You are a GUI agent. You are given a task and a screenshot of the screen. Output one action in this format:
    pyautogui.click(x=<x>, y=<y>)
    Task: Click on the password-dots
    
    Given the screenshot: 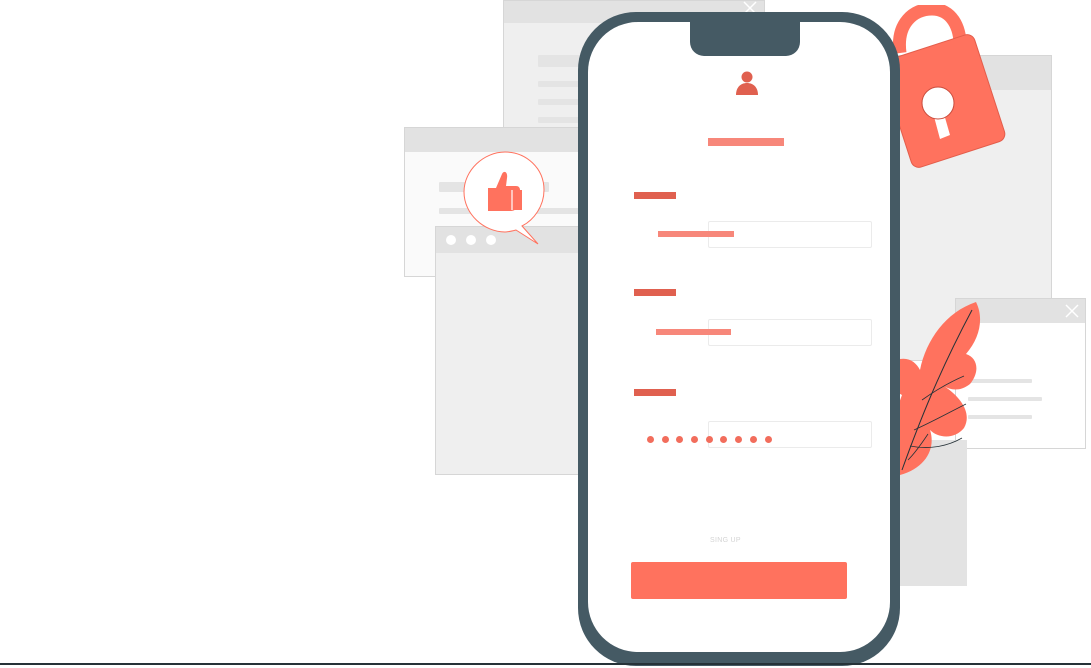 What is the action you would take?
    pyautogui.click(x=717, y=436)
    